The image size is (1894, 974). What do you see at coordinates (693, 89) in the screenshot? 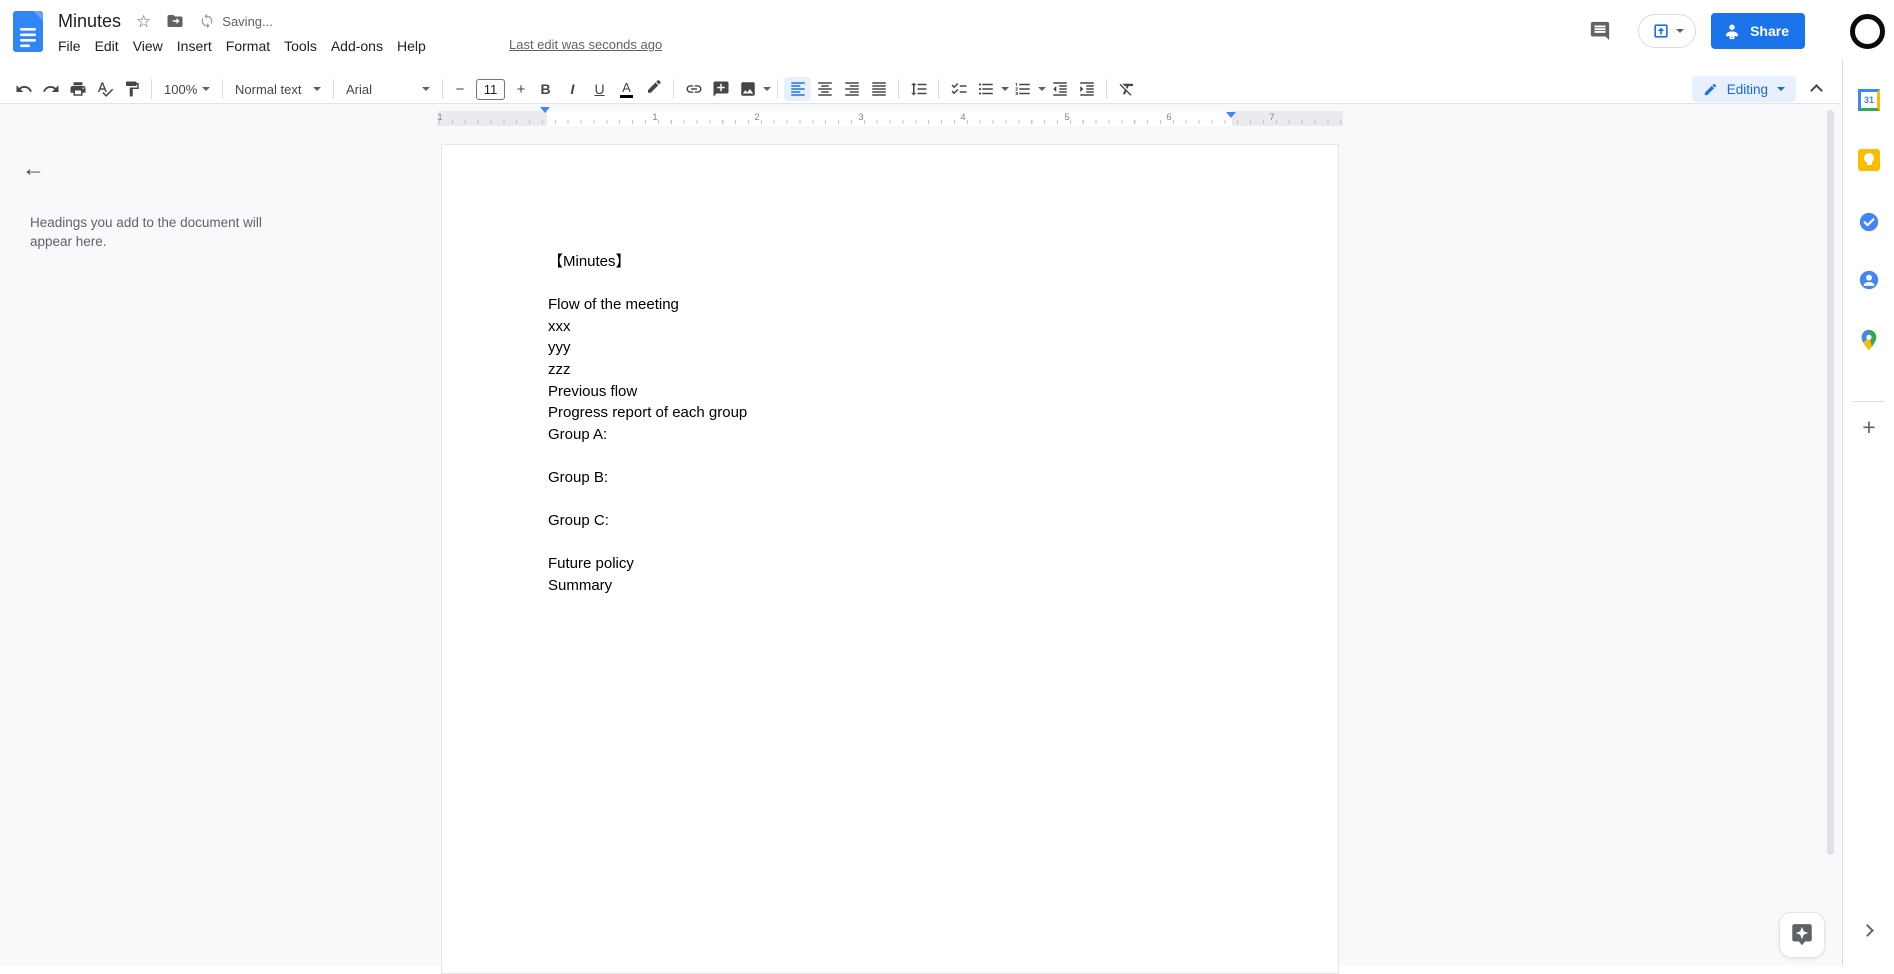
I see `insert-link-button` at bounding box center [693, 89].